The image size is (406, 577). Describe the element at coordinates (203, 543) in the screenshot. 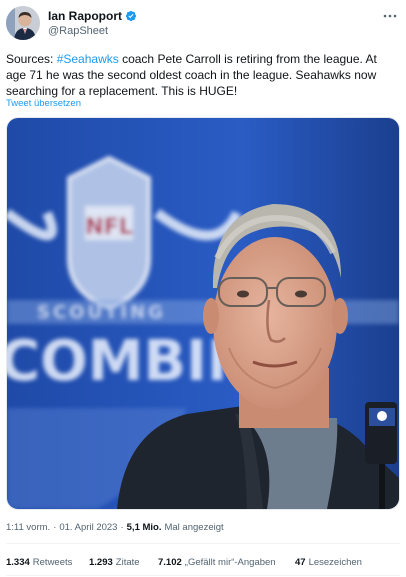

I see `divider-top` at that location.